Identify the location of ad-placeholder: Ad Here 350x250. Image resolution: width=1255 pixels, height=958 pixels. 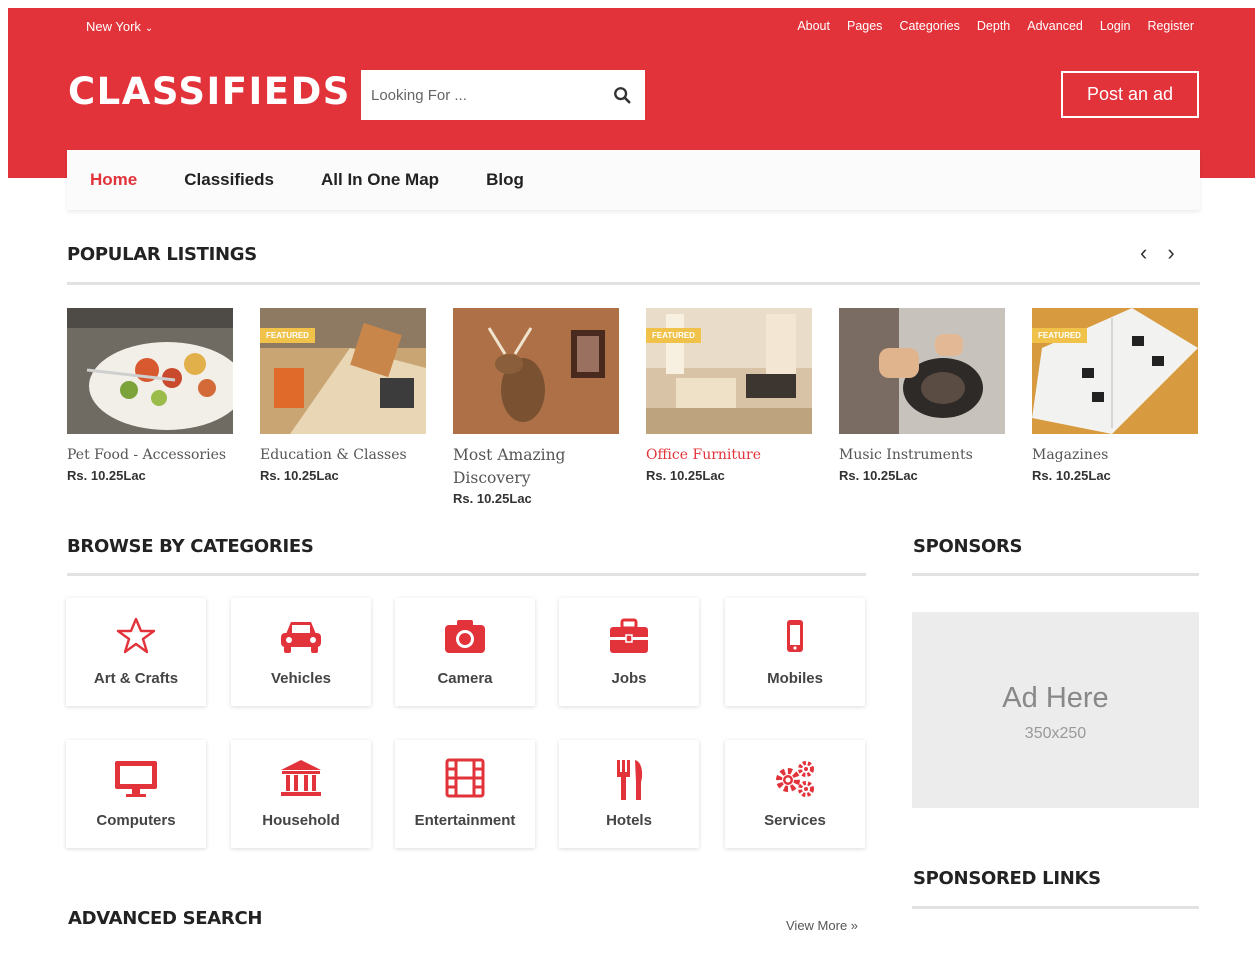
(1055, 710).